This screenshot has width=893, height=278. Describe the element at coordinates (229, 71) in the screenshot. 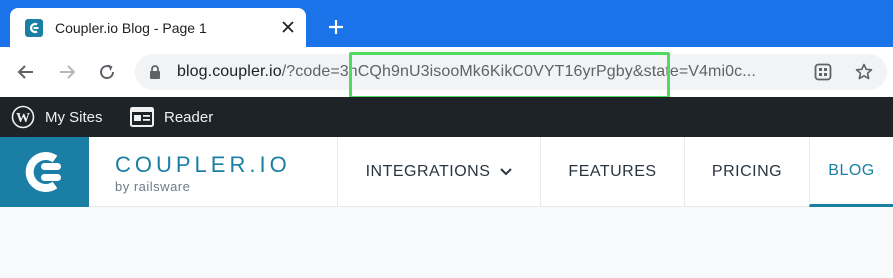

I see `url-host: blog.coupler.io` at that location.